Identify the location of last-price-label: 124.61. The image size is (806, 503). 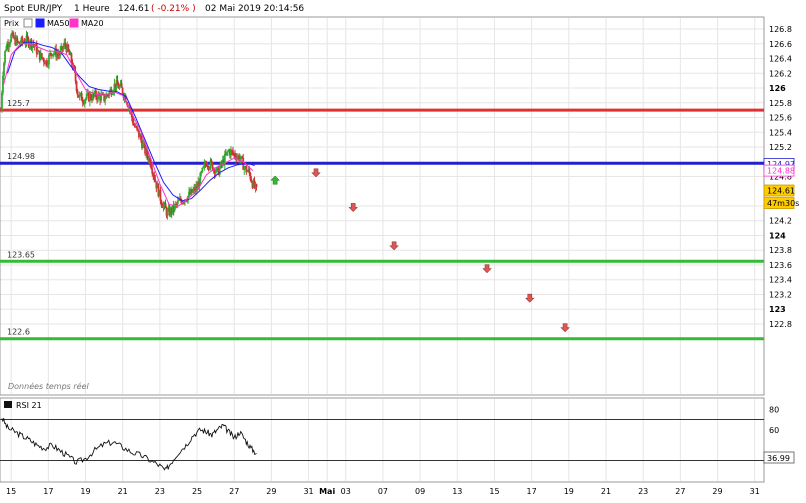
(134, 9).